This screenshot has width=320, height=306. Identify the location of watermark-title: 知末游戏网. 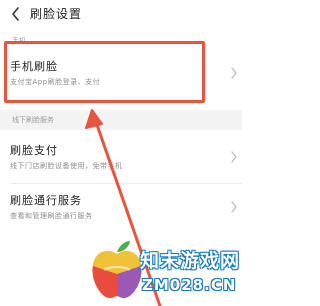
(190, 261).